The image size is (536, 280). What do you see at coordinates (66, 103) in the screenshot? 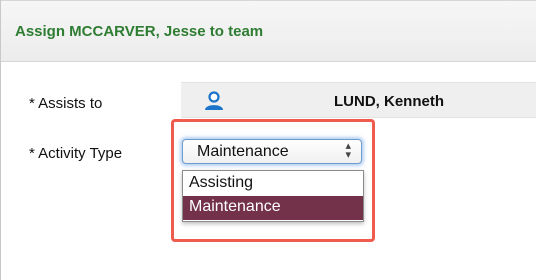
I see `assists-to-label: * Assists to` at bounding box center [66, 103].